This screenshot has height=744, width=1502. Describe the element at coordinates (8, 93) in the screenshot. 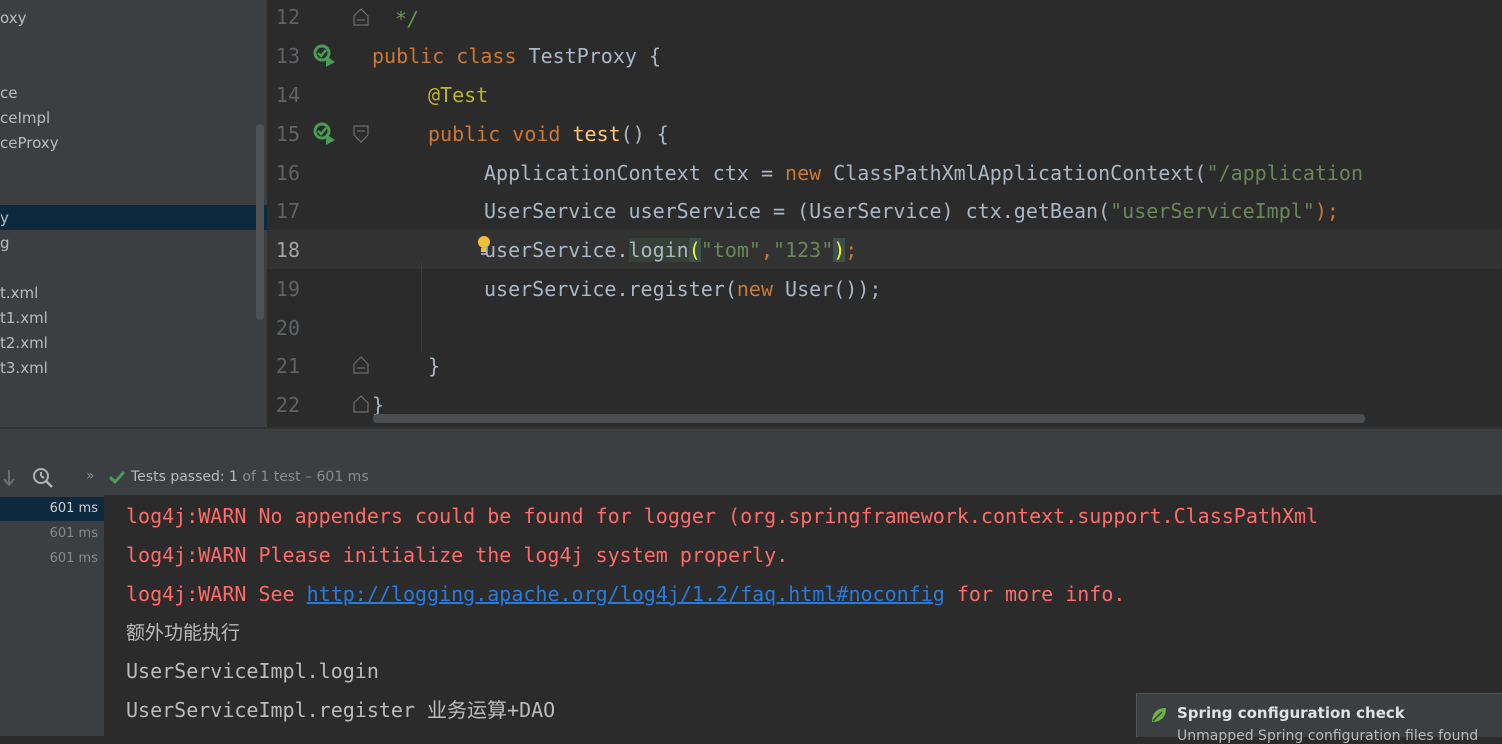

I see `tree-item: ce` at that location.